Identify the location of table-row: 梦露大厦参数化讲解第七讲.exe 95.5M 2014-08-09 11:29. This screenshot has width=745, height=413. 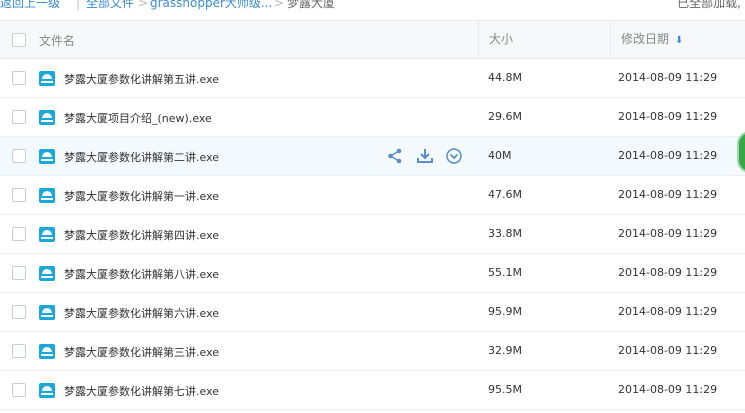
(372, 390).